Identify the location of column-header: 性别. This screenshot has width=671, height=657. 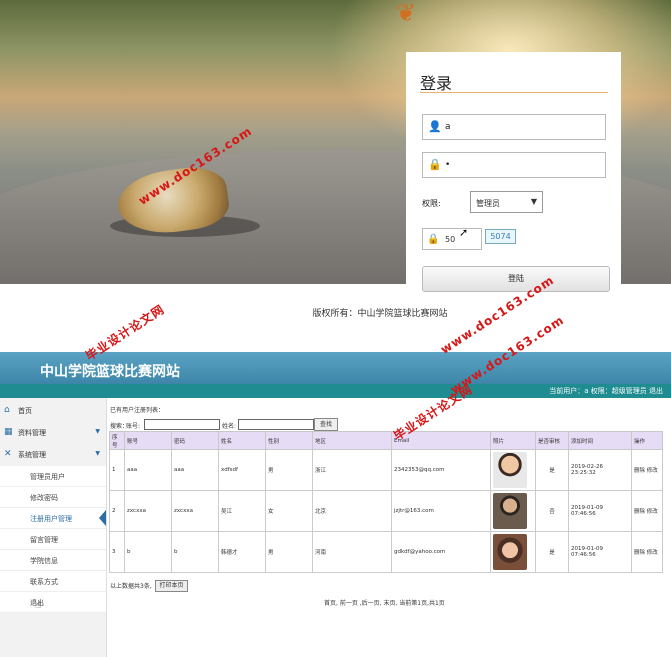
(289, 440).